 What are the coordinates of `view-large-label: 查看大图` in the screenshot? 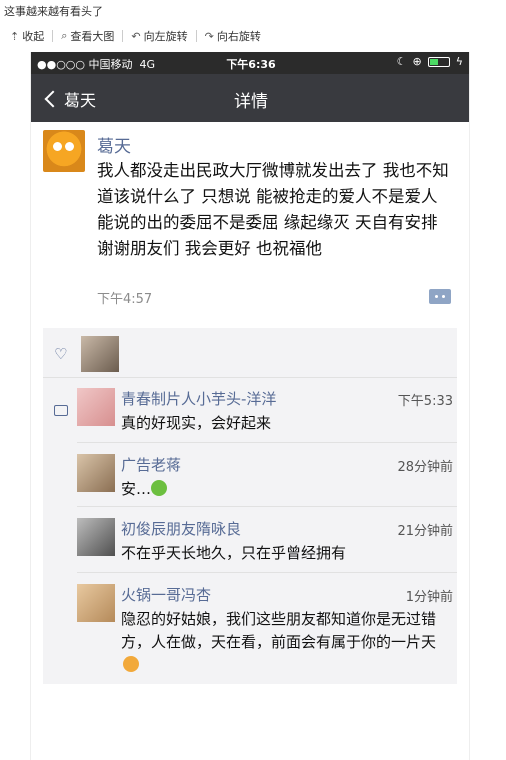 It's located at (92, 36).